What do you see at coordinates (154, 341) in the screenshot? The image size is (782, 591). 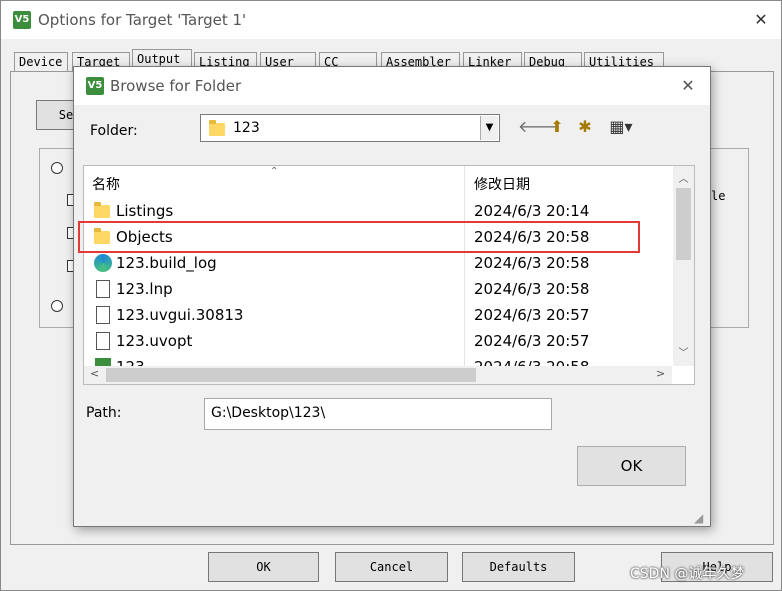 I see `item-name: 123.uvopt` at bounding box center [154, 341].